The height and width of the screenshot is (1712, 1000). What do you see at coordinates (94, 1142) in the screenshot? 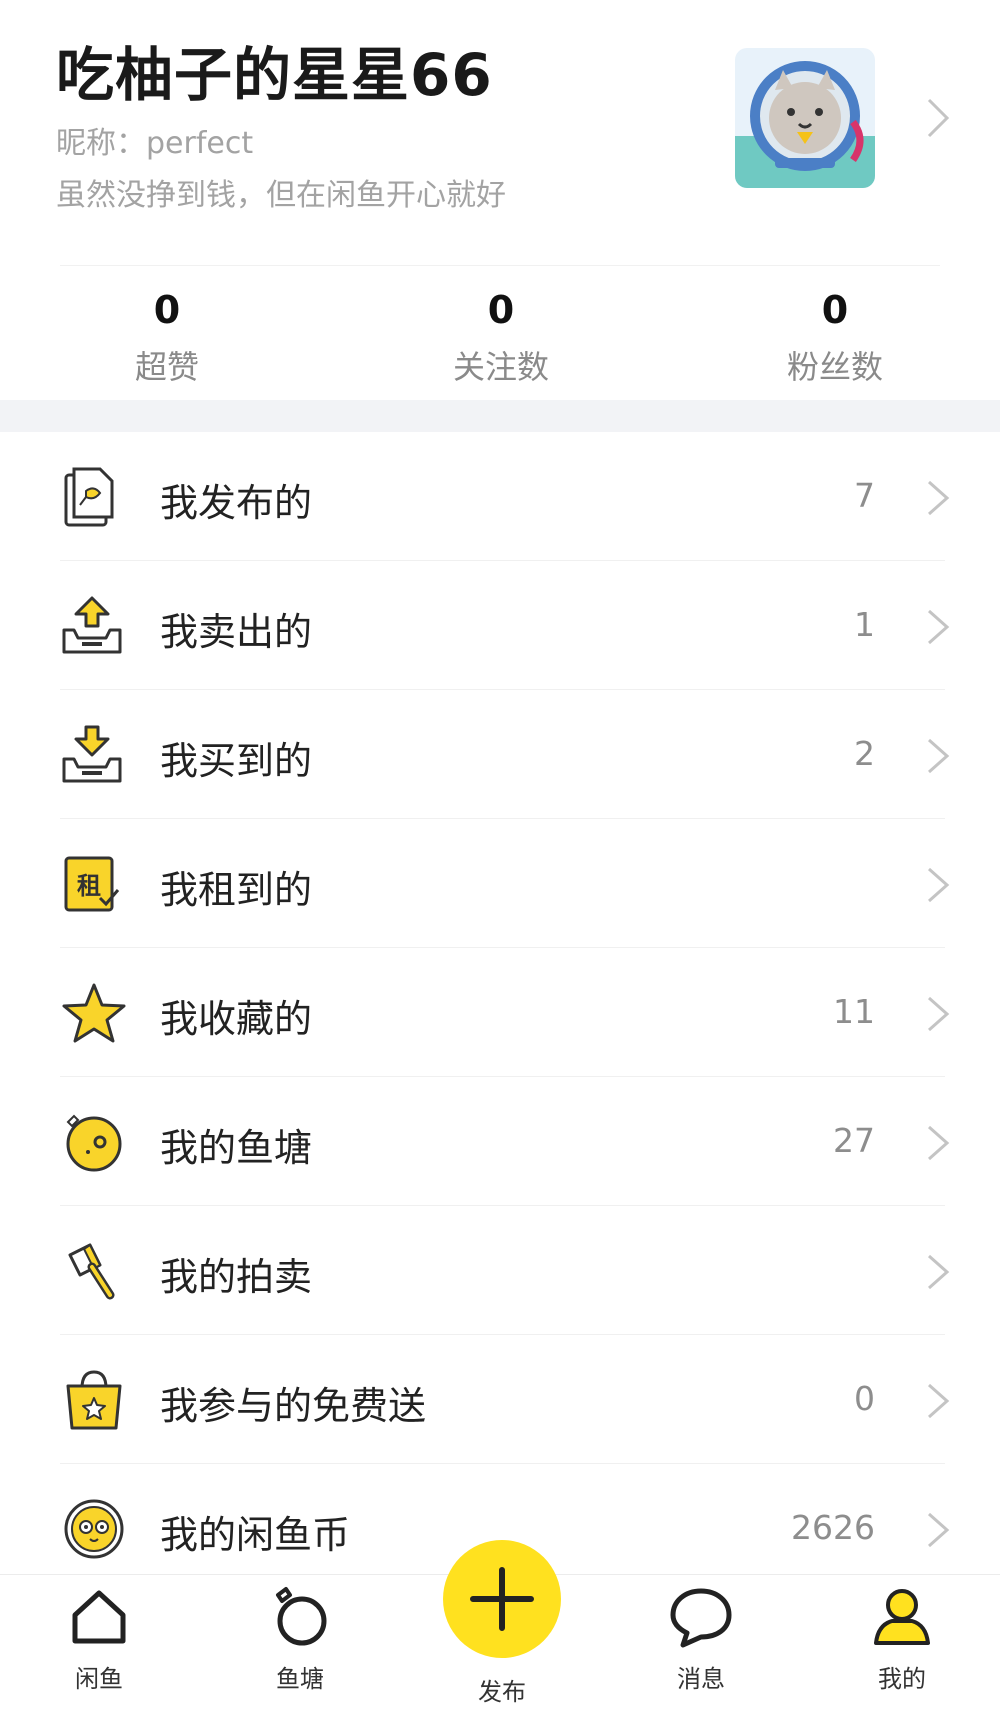
I see `fishpond-icon` at bounding box center [94, 1142].